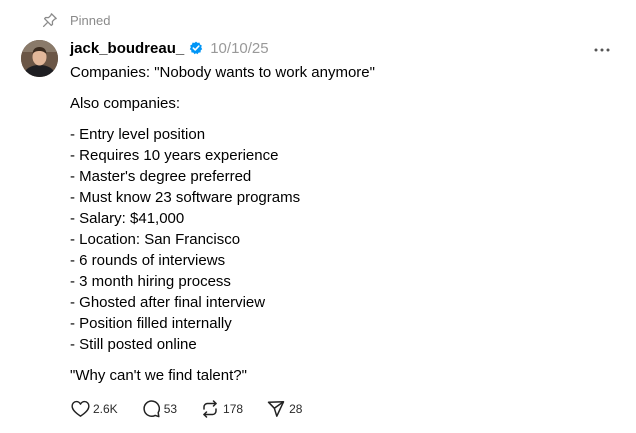  What do you see at coordinates (151, 409) in the screenshot?
I see `comment-icon` at bounding box center [151, 409].